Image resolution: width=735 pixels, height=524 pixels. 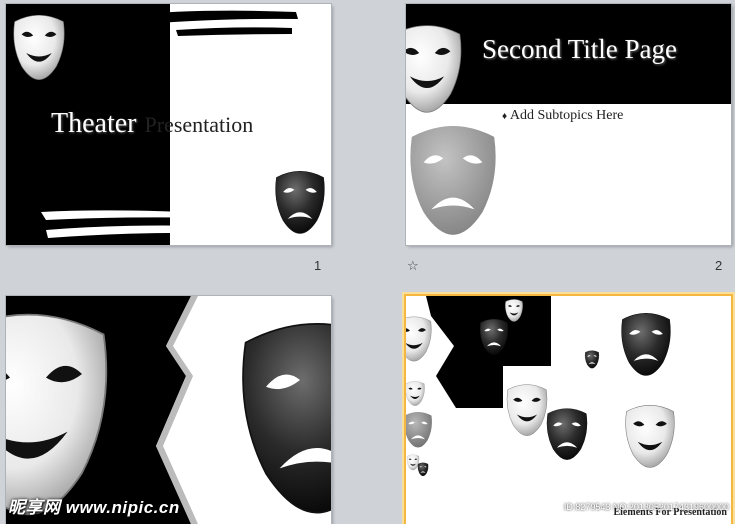 What do you see at coordinates (133, 224) in the screenshot?
I see `brush-strokes-bottom` at bounding box center [133, 224].